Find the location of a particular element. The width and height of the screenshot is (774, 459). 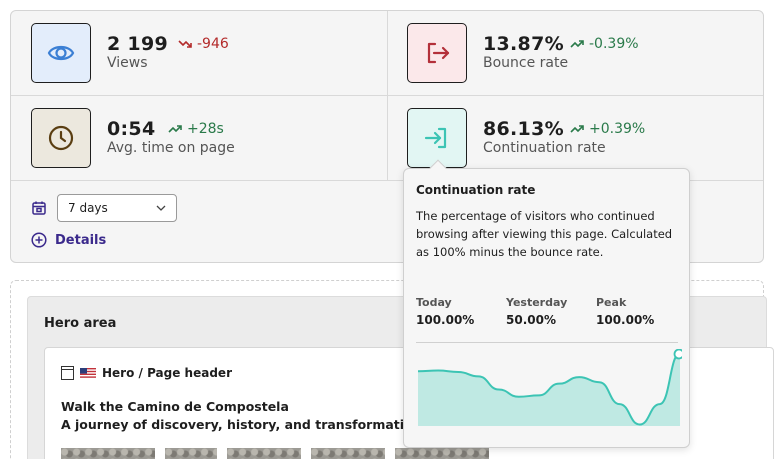

hero-block-label: Hero / Page header is located at coordinates (167, 373).